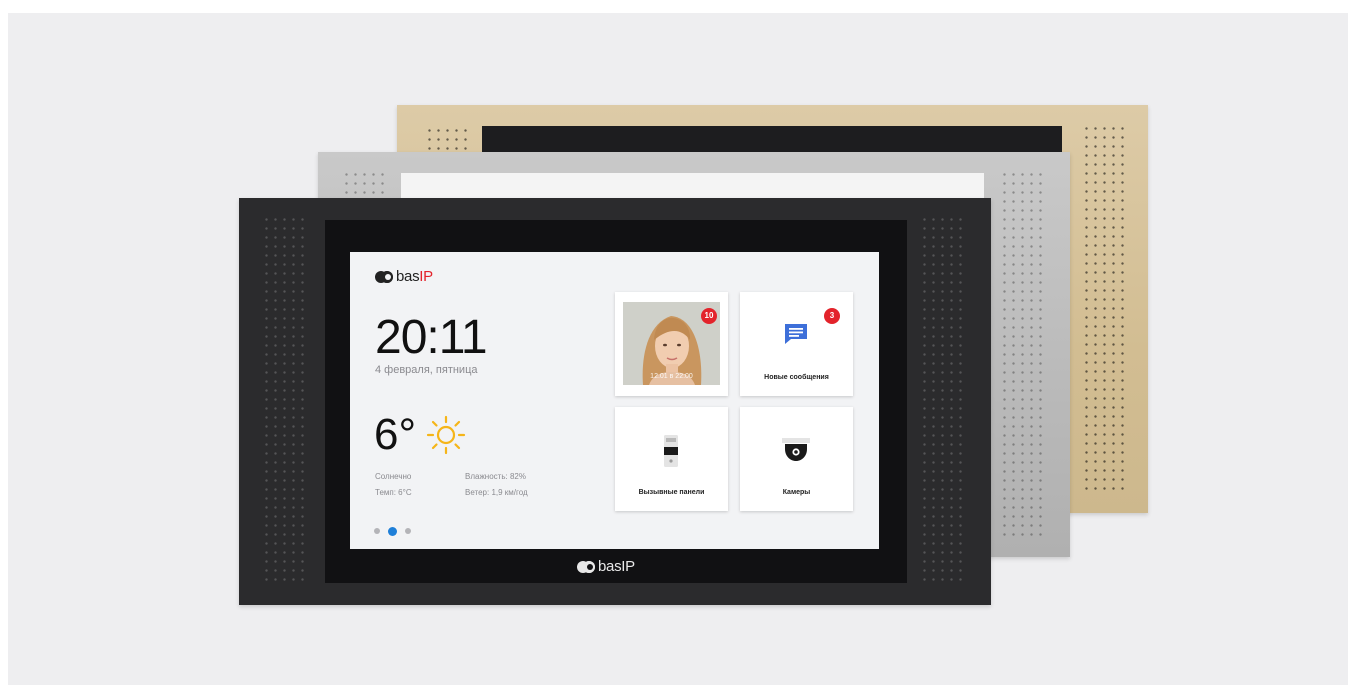 Image resolution: width=1355 pixels, height=685 pixels. I want to click on screen-bezel-gold, so click(772, 139).